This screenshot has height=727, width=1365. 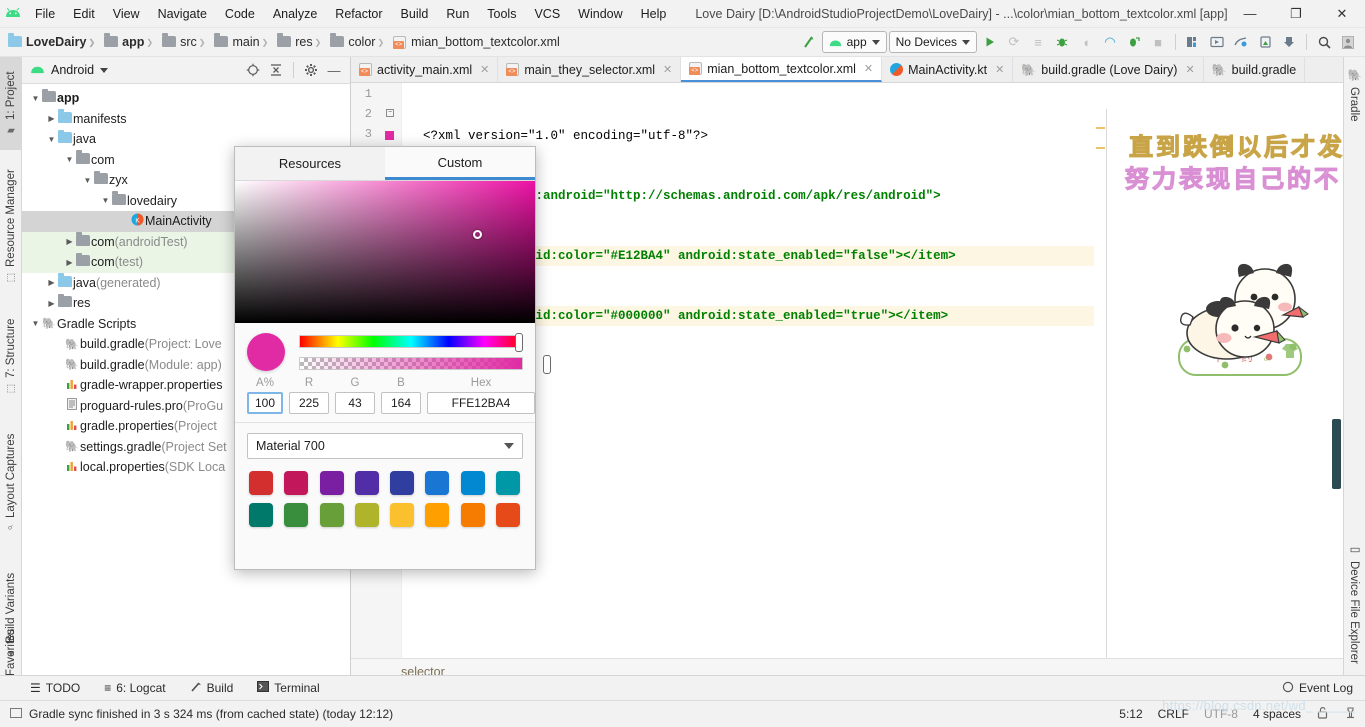 I want to click on tree-item-app: ▼ app, so click(x=186, y=98).